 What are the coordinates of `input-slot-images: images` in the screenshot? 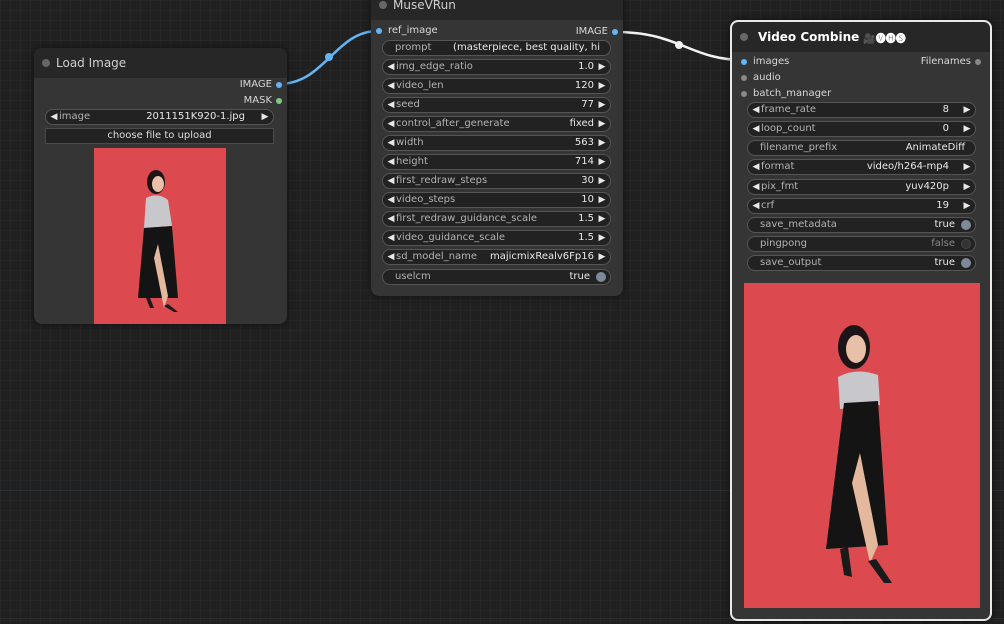 It's located at (791, 62).